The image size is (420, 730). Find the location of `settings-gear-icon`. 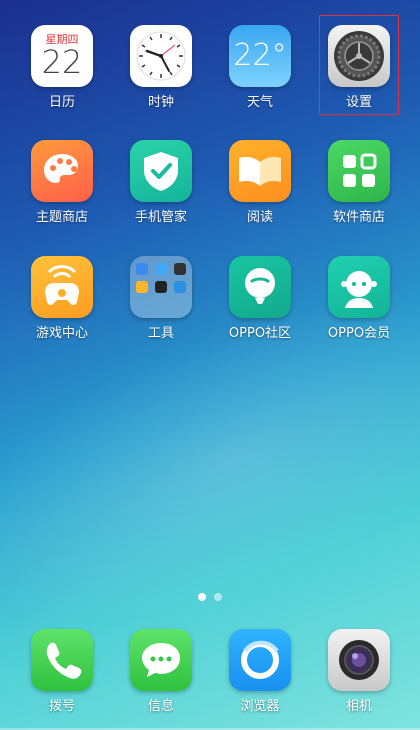

settings-gear-icon is located at coordinates (359, 56).